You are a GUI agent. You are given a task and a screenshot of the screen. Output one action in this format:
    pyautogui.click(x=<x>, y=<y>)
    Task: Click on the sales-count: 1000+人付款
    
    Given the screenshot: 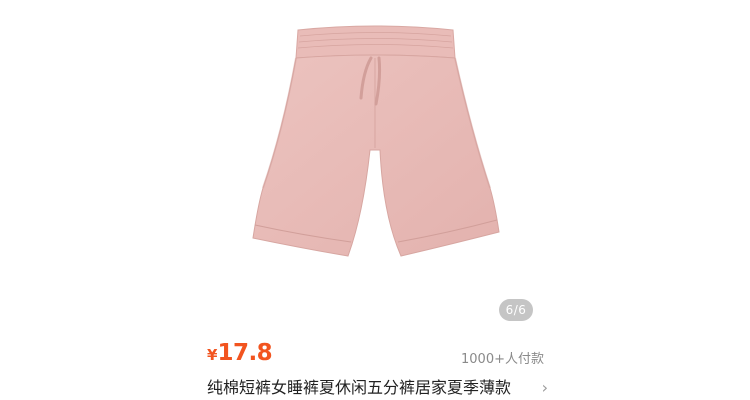 What is the action you would take?
    pyautogui.click(x=502, y=359)
    